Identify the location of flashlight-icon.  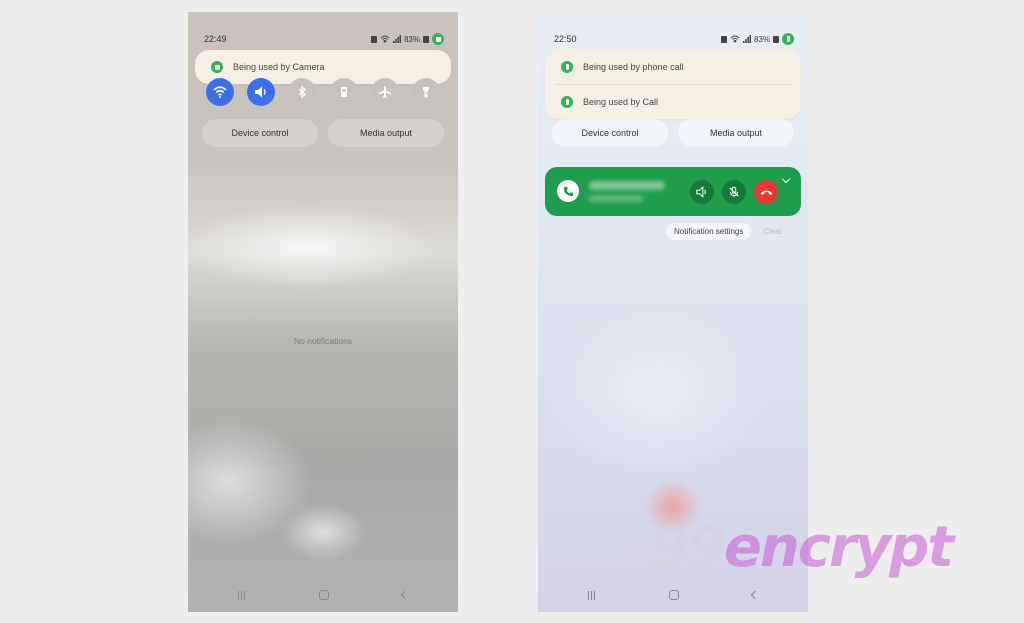
(425, 92).